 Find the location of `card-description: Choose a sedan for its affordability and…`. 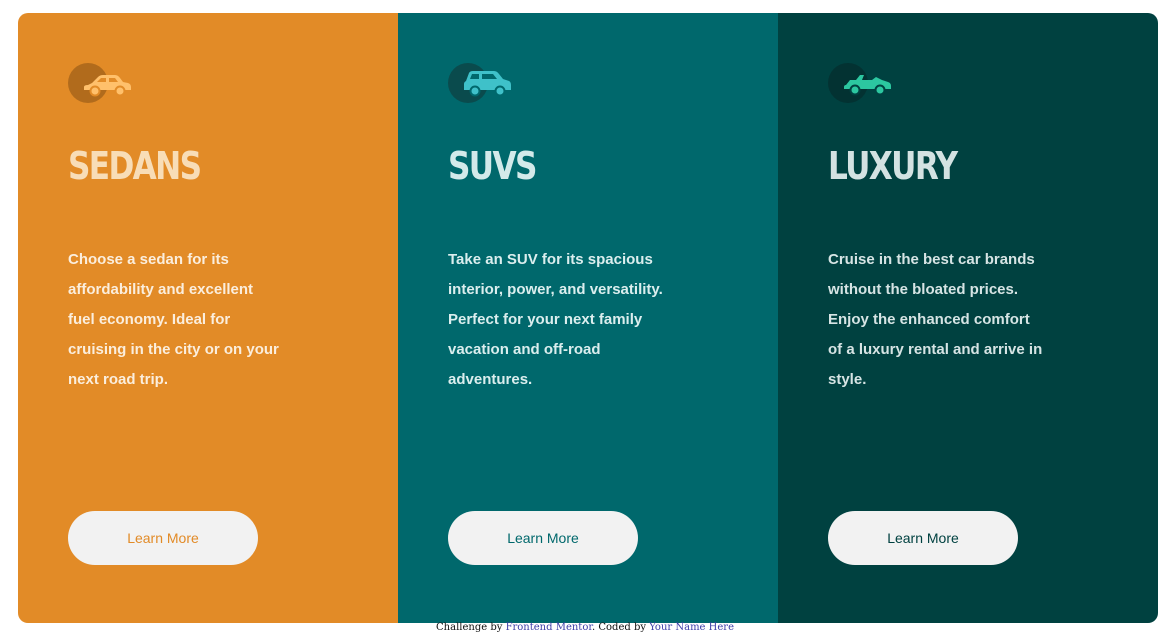

card-description: Choose a sedan for its affordability and… is located at coordinates (173, 319).